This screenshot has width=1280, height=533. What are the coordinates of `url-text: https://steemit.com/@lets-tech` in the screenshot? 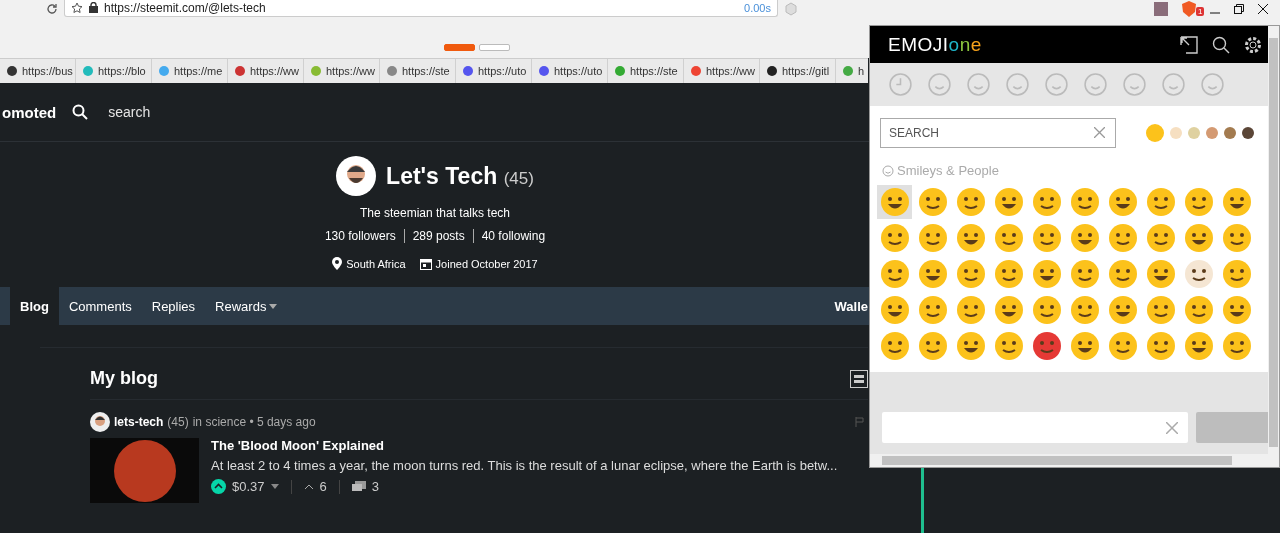 It's located at (185, 7).